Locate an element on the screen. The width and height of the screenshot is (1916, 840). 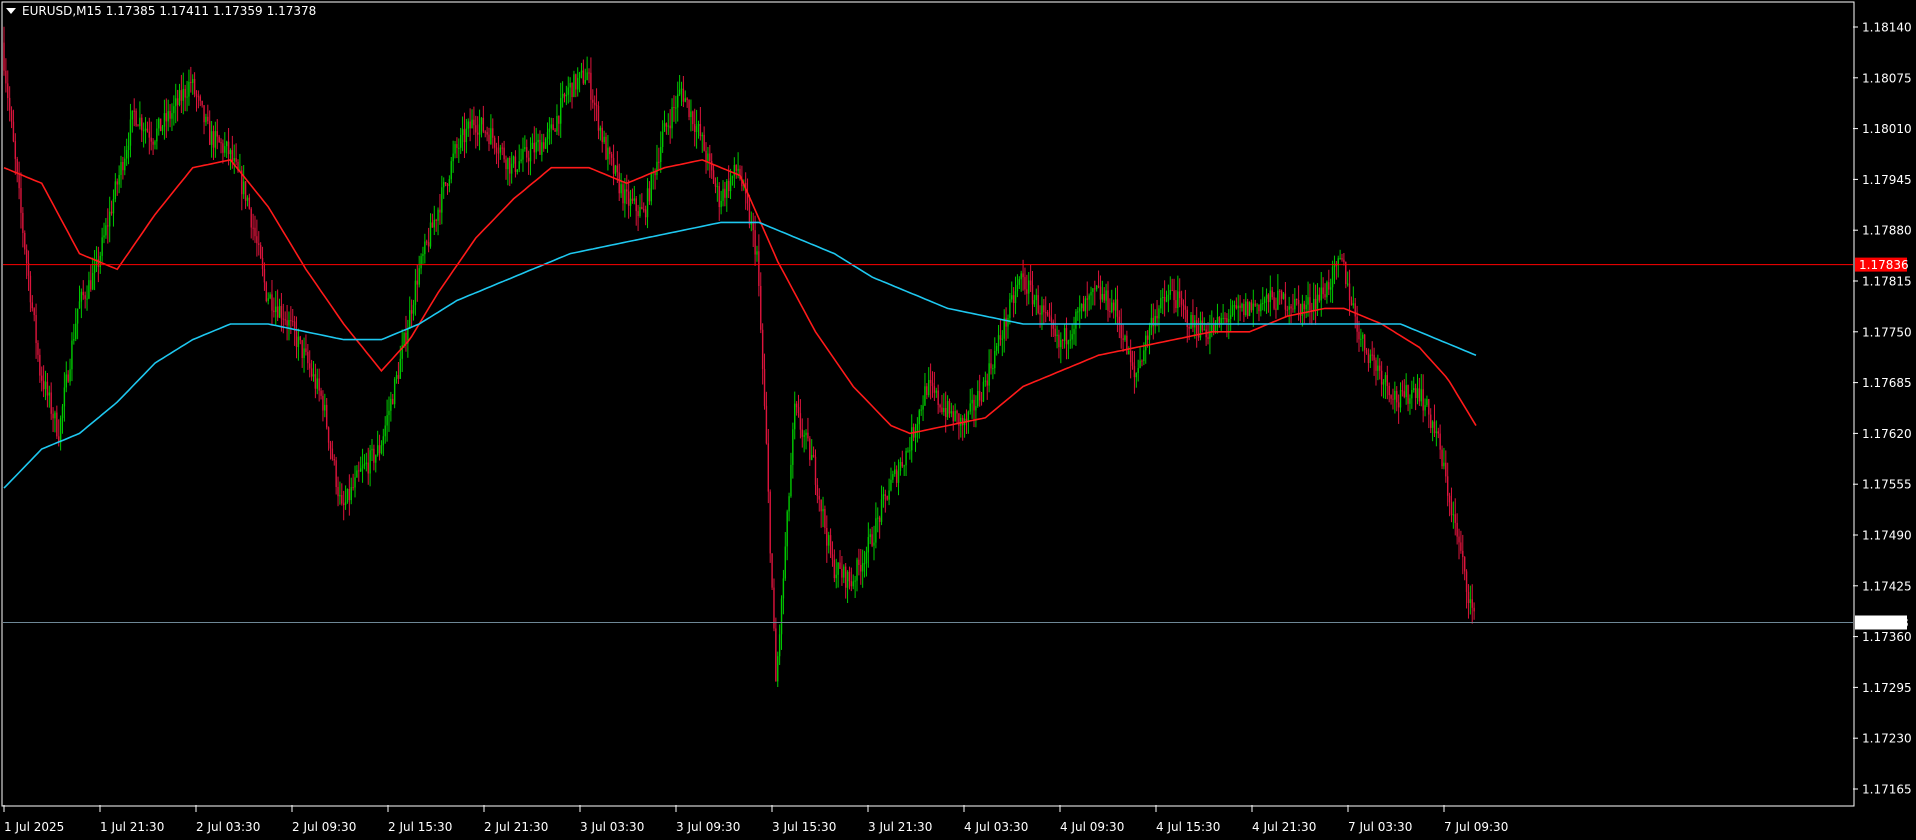
price-tick-label: 1.17880 is located at coordinates (1887, 231).